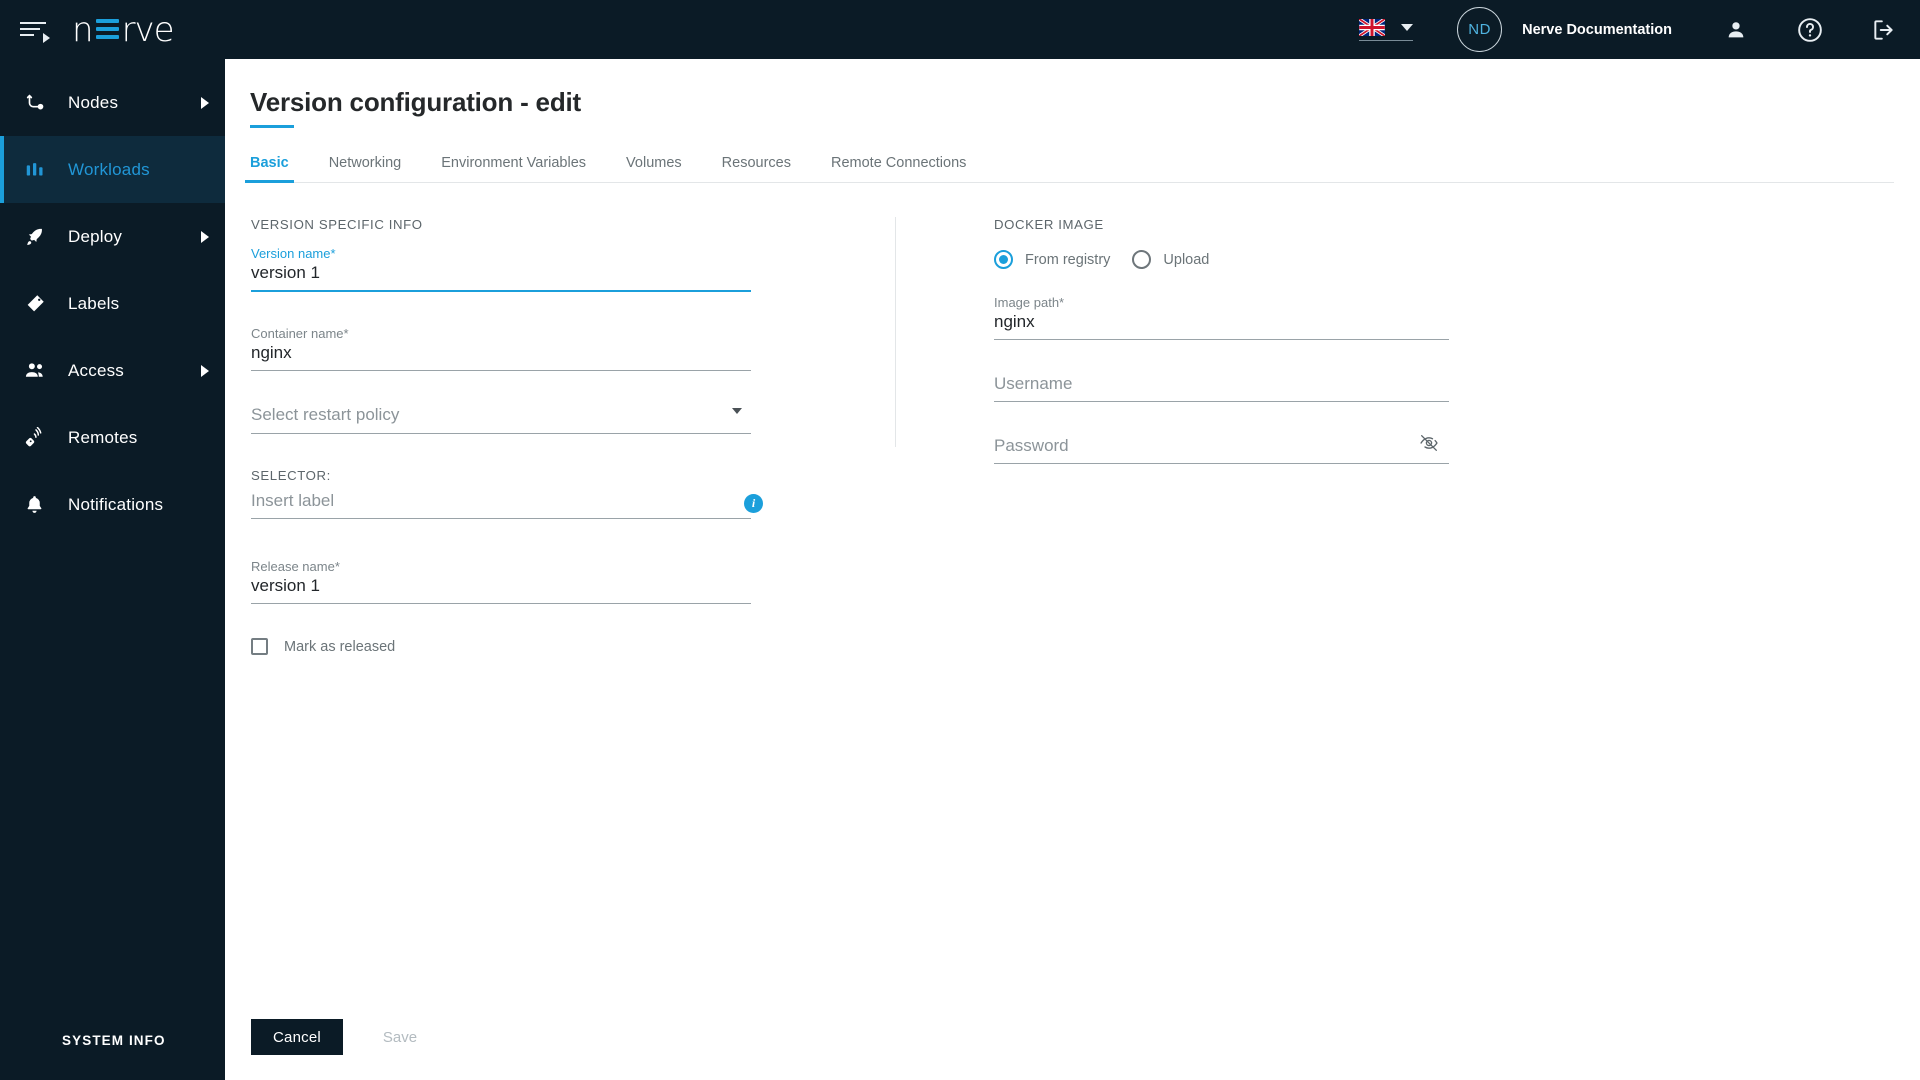 This screenshot has width=1920, height=1080. Describe the element at coordinates (41, 237) in the screenshot. I see `deploy-rocket-icon` at that location.